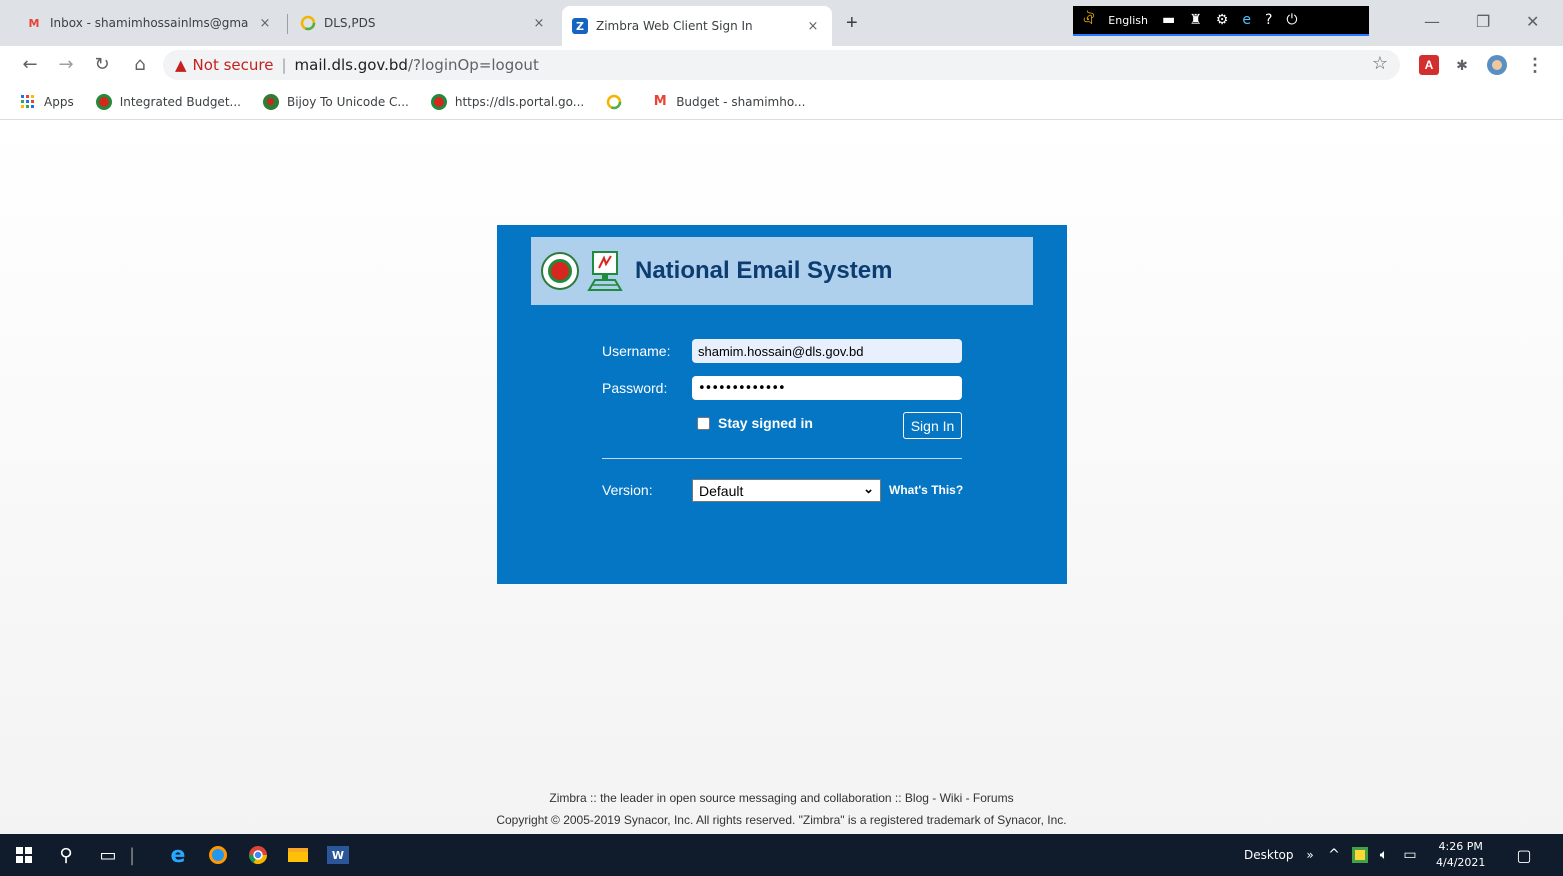 This screenshot has width=1563, height=876. What do you see at coordinates (932, 425) in the screenshot?
I see `sign-in-button: Sign In` at bounding box center [932, 425].